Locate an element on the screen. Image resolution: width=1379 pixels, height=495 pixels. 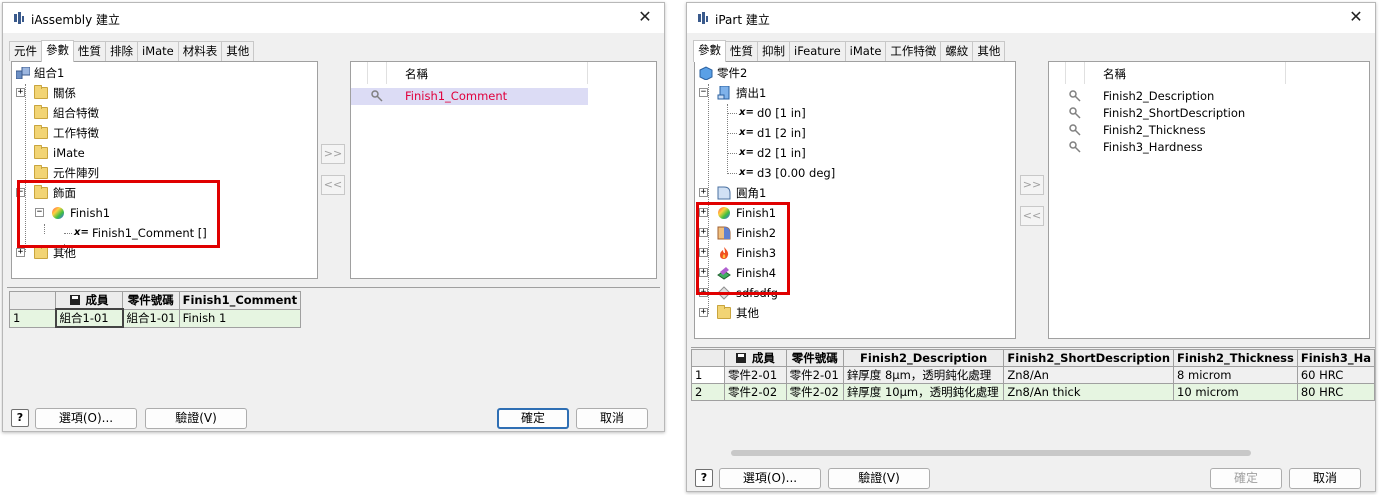
feature-icon is located at coordinates (724, 293).